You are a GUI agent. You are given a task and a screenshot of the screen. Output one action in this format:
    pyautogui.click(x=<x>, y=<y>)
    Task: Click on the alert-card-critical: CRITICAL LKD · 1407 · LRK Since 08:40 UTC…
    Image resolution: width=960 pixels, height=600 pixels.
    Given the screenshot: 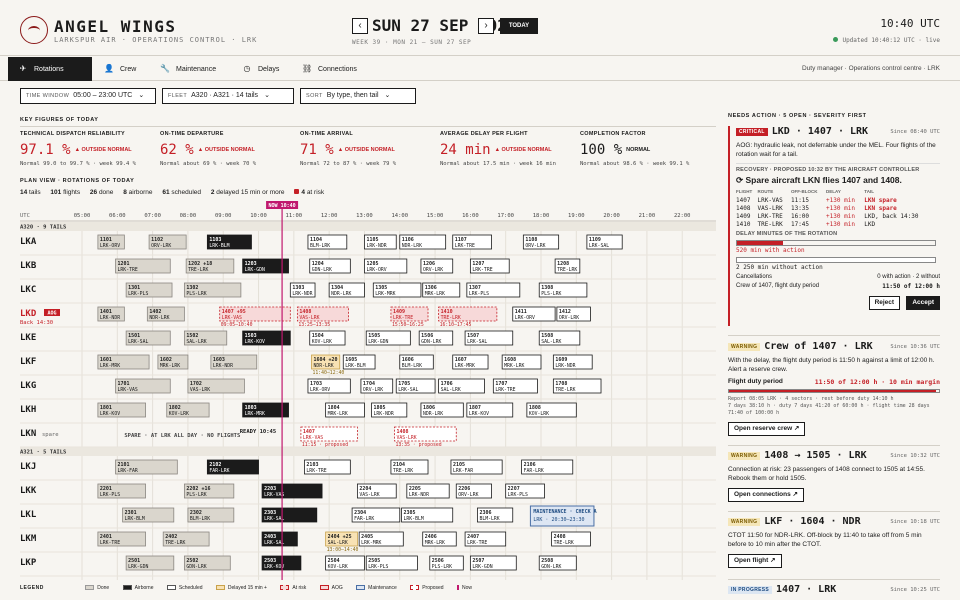 What is the action you would take?
    pyautogui.click(x=834, y=226)
    